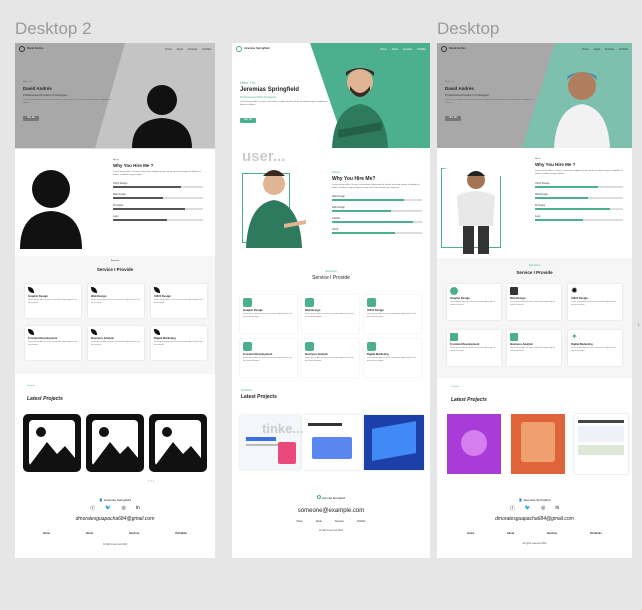  Describe the element at coordinates (331, 522) in the screenshot. I see `footer-nav: Home About Services Portfolio` at that location.